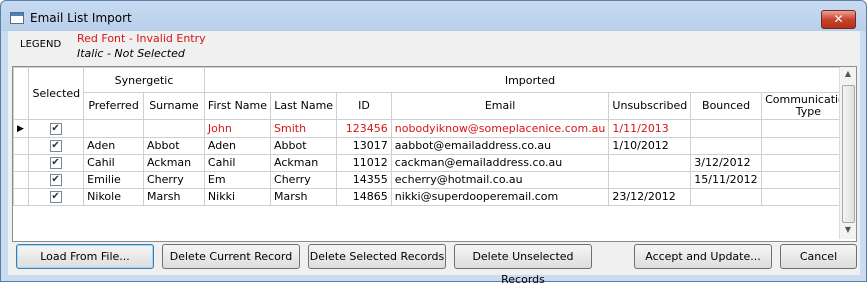 The height and width of the screenshot is (291, 867). What do you see at coordinates (500, 128) in the screenshot?
I see `cell-email: nobodyiknow@someplacenice.com.au` at bounding box center [500, 128].